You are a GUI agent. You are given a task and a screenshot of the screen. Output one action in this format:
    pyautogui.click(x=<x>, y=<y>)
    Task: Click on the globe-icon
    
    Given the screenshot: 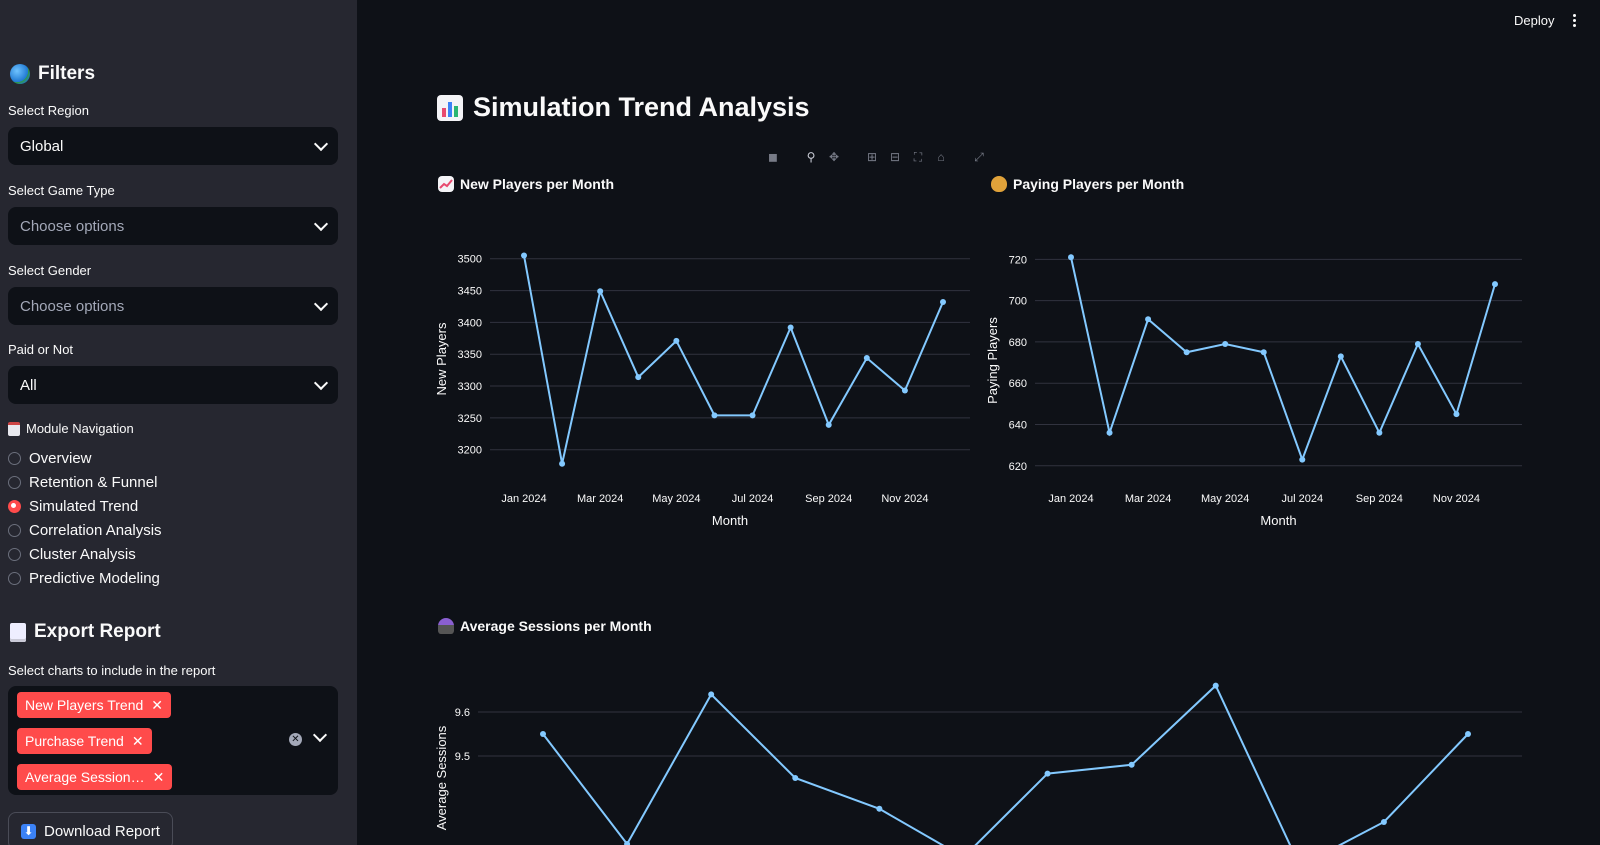 What is the action you would take?
    pyautogui.click(x=20, y=74)
    